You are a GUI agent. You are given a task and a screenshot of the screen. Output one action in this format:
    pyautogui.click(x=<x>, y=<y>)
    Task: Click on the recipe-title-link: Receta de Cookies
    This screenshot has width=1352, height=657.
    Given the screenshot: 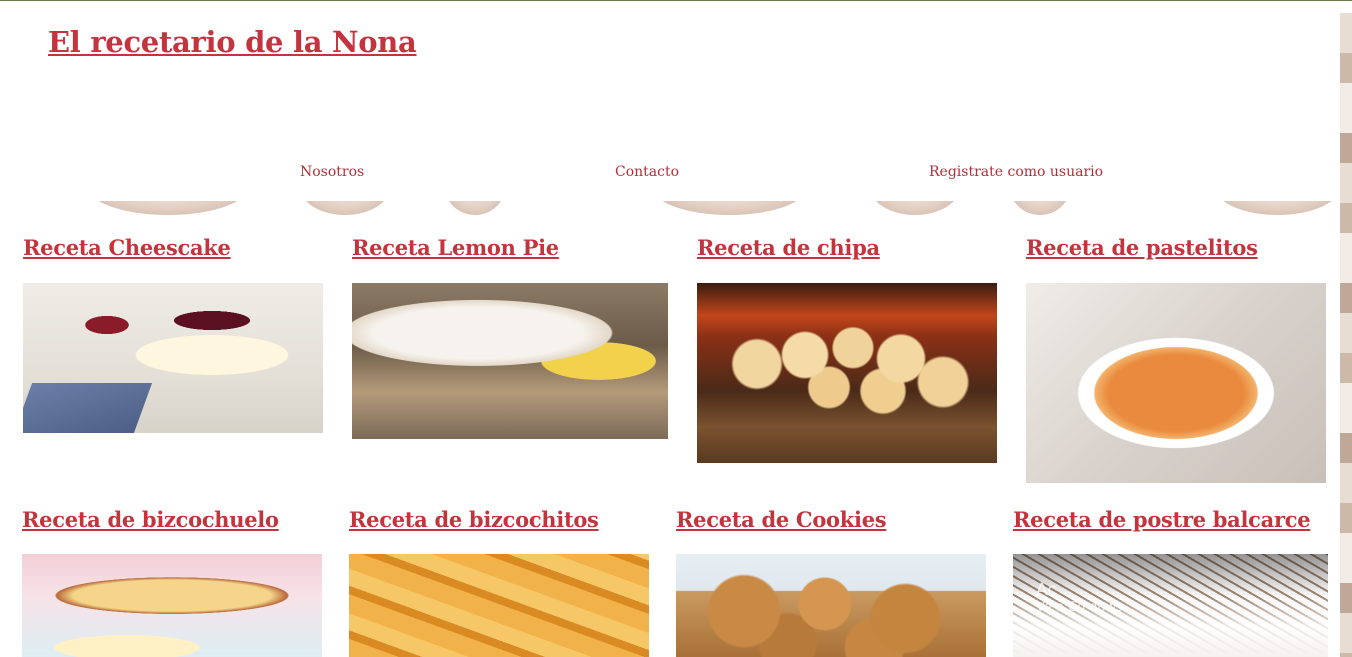 What is the action you would take?
    pyautogui.click(x=781, y=519)
    